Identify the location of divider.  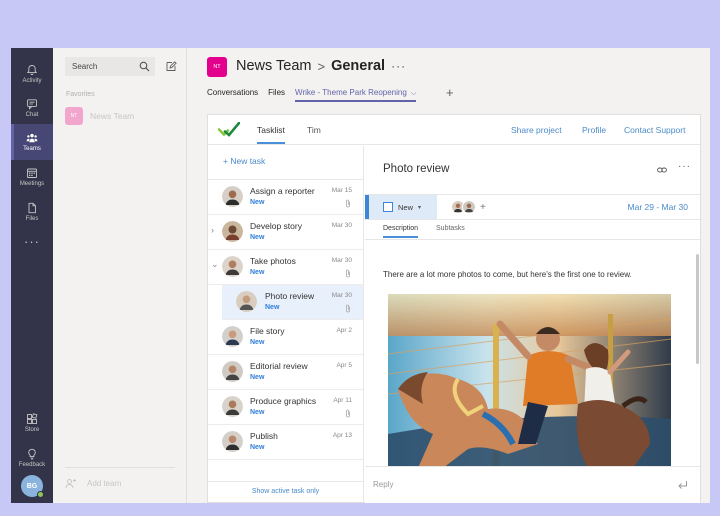
(532, 239).